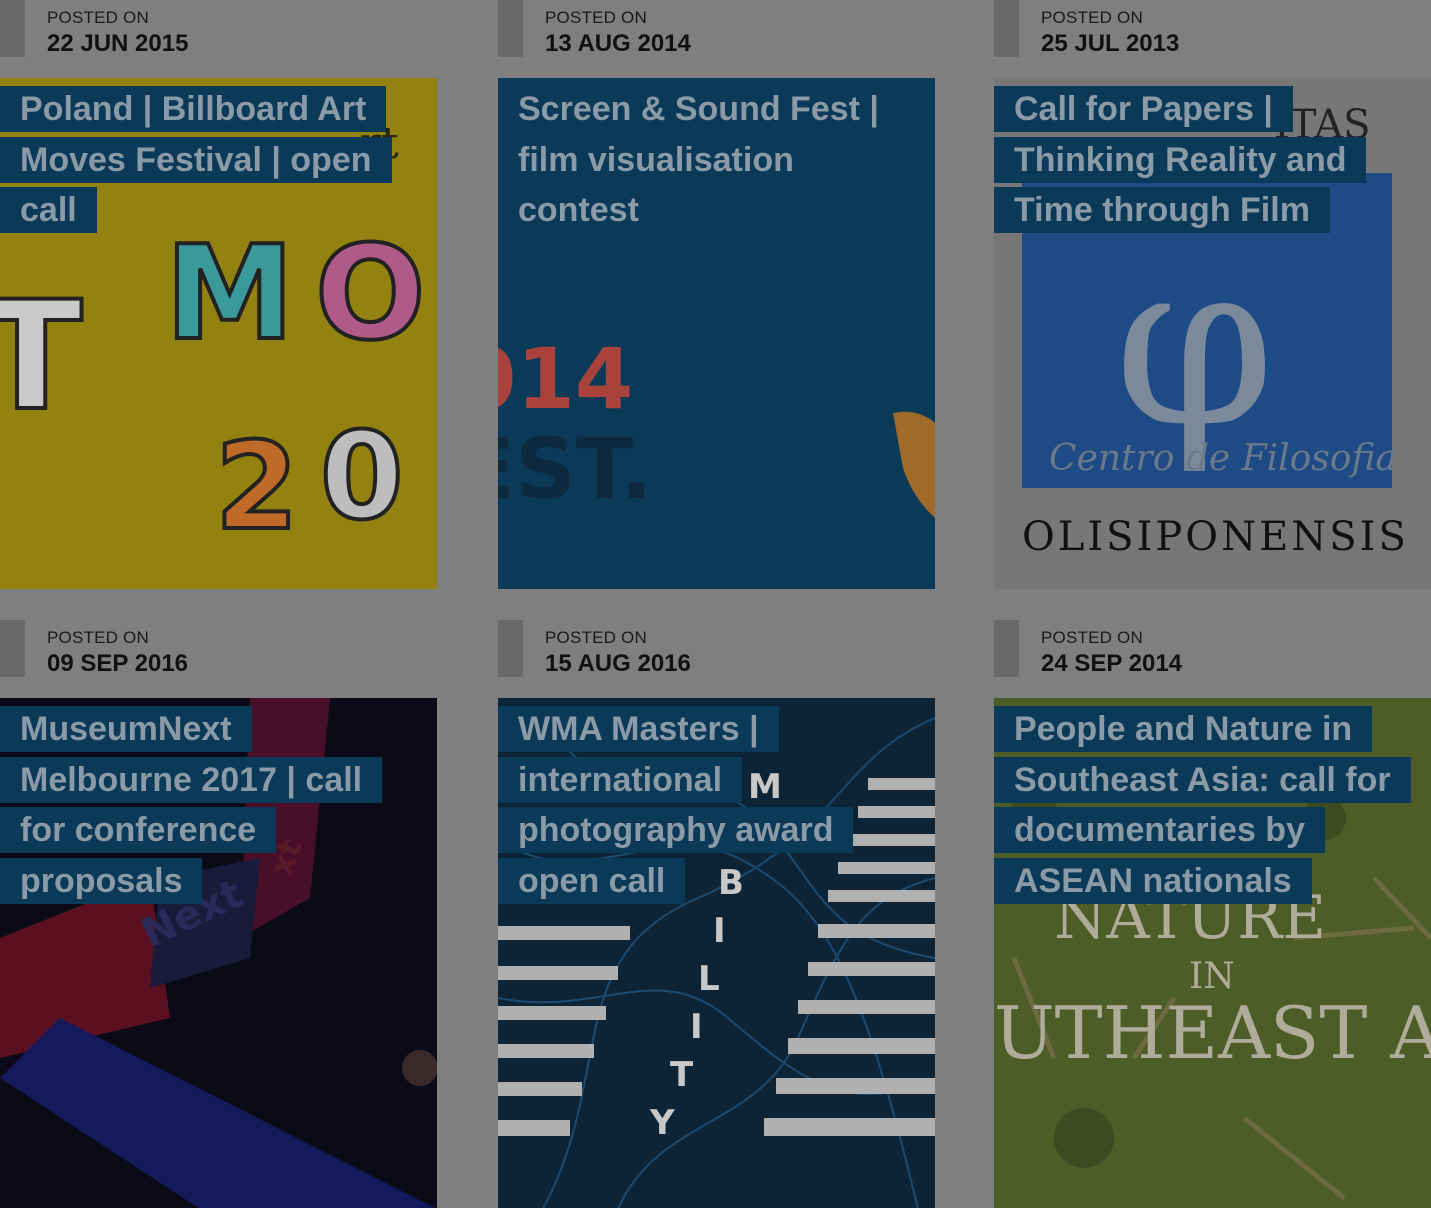  I want to click on post-meta: POSTED ON 15 AUG 2016, so click(716, 659).